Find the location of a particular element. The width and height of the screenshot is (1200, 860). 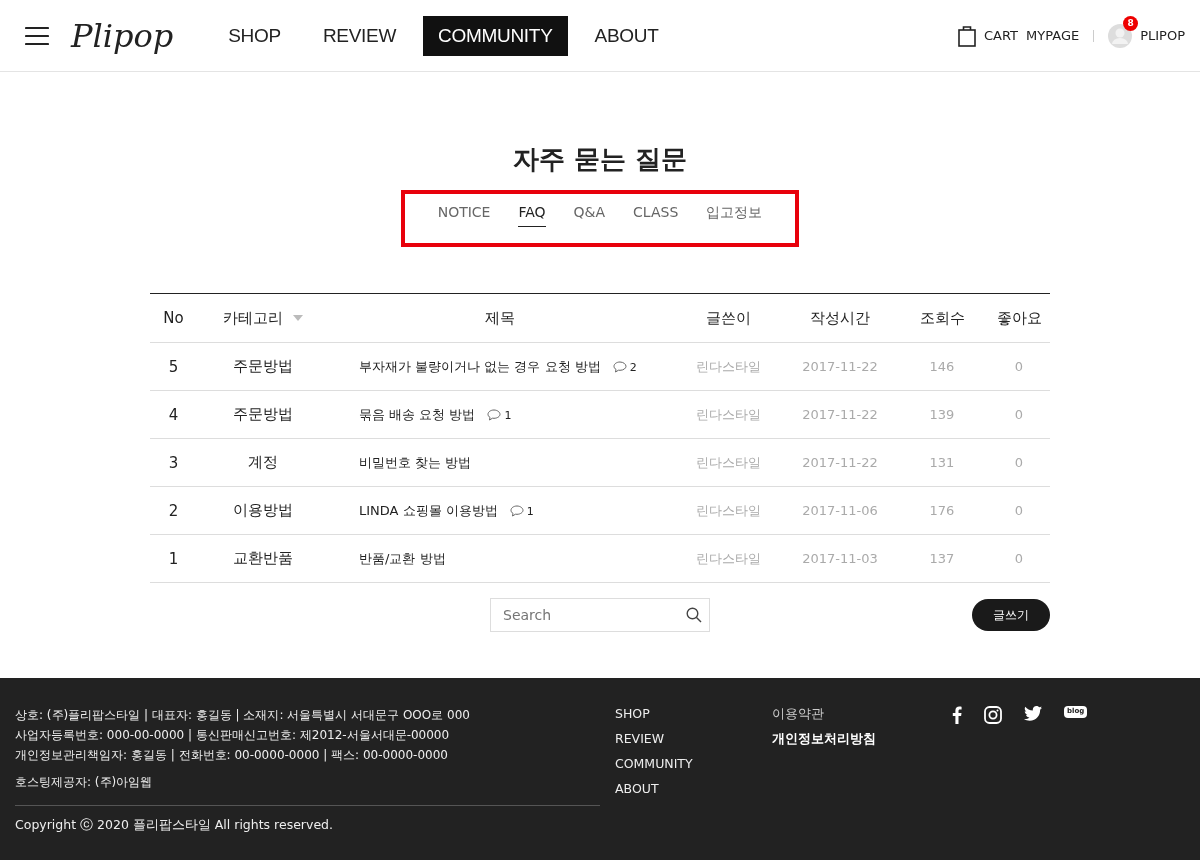

table-cell: 131 is located at coordinates (942, 462).